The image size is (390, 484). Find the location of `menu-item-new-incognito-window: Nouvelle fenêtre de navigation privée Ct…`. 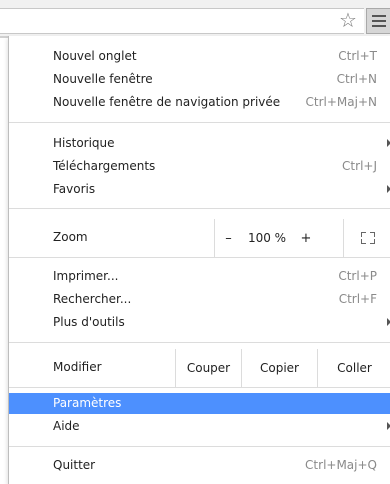

menu-item-new-incognito-window: Nouvelle fenêtre de navigation privée Ct… is located at coordinates (199, 102).